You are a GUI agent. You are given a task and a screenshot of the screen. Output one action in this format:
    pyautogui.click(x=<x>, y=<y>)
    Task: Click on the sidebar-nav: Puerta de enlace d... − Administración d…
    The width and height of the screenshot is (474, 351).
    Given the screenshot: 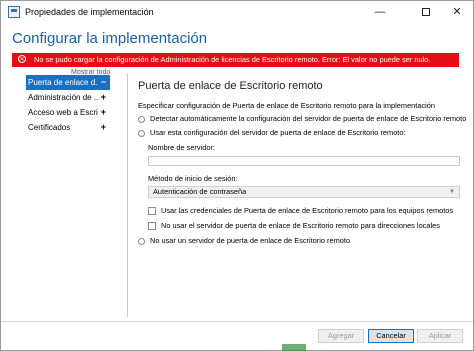 What is the action you would take?
    pyautogui.click(x=68, y=105)
    